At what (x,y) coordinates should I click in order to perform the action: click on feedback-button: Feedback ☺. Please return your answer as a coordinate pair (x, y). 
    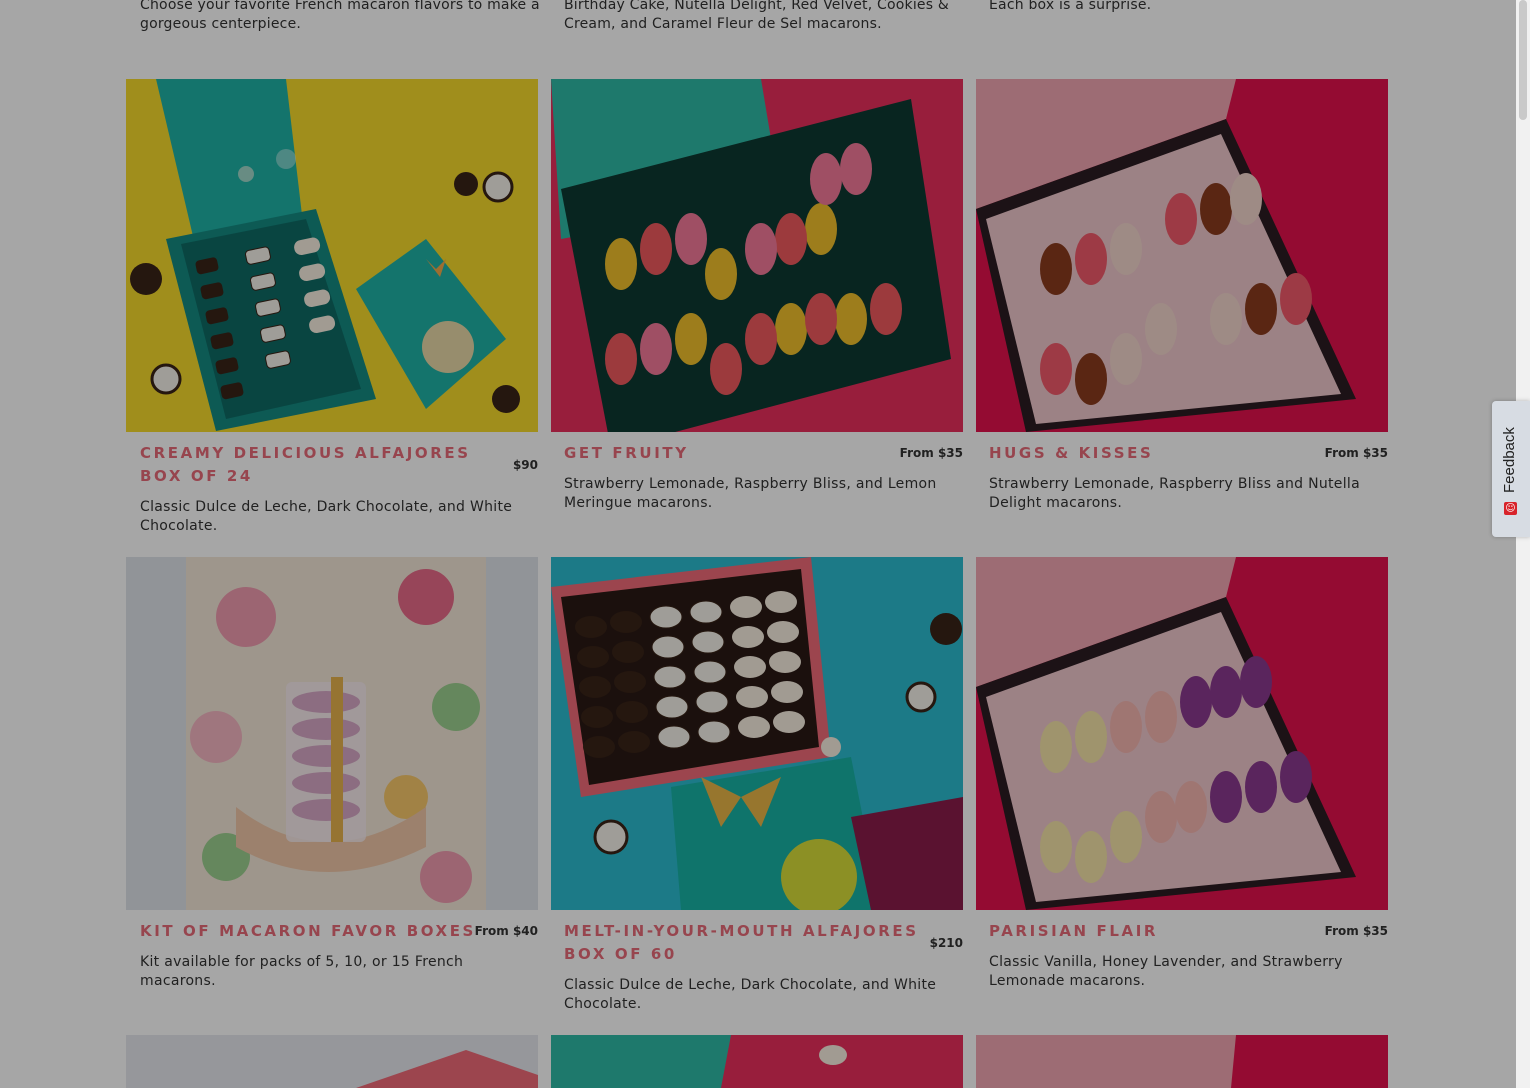
    Looking at the image, I should click on (1511, 469).